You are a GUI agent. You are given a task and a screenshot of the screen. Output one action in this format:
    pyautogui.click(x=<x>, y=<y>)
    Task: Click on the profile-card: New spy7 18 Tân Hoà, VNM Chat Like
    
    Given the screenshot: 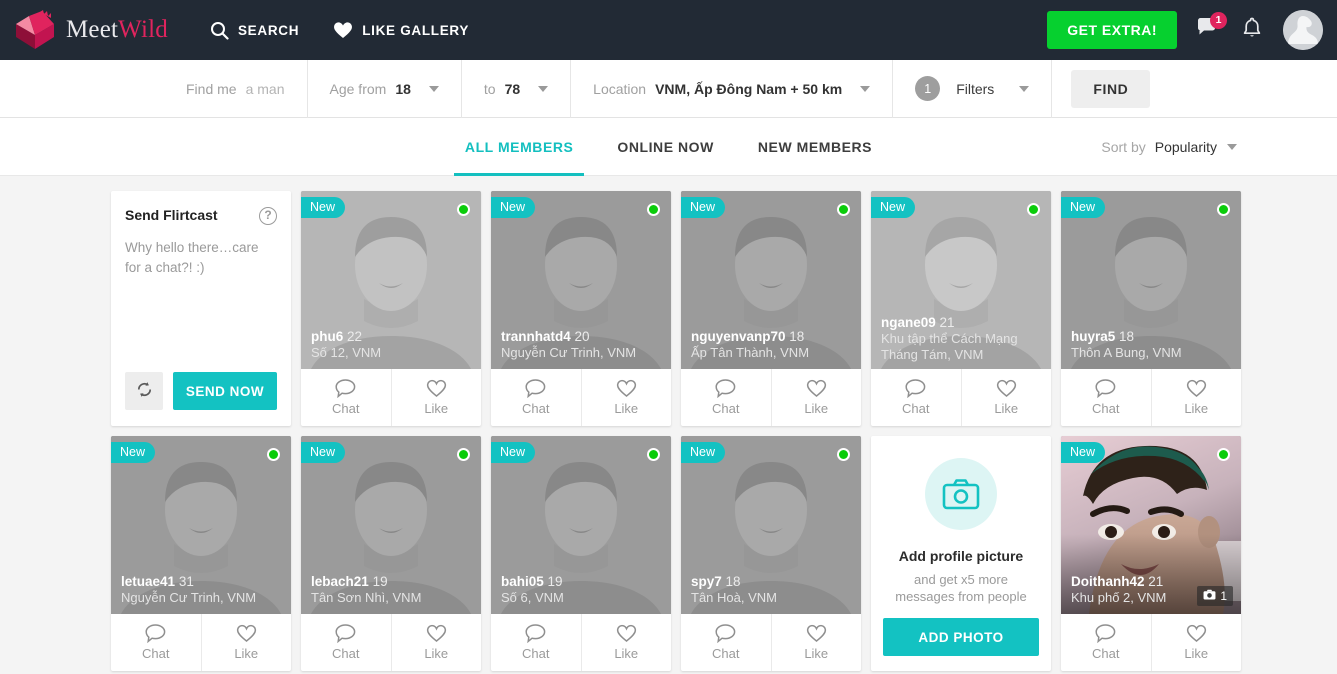 What is the action you would take?
    pyautogui.click(x=771, y=553)
    